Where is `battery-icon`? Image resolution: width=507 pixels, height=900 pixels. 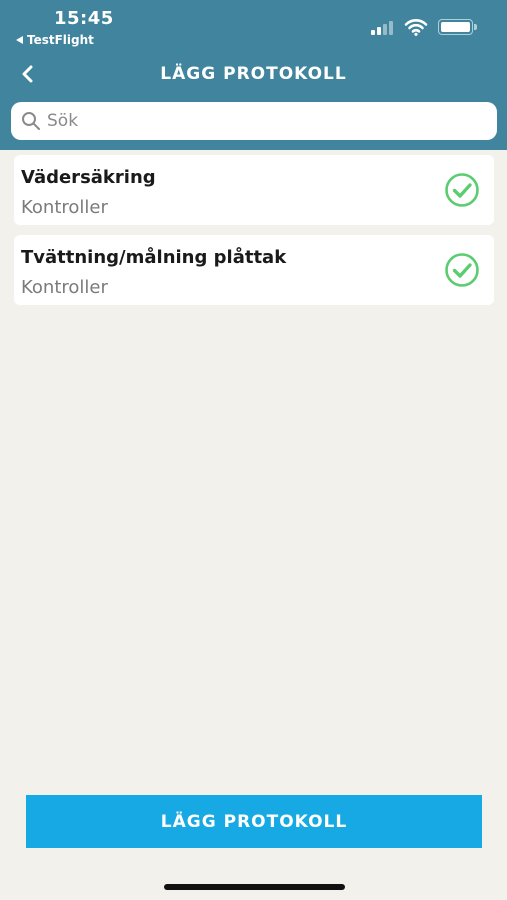 battery-icon is located at coordinates (457, 27).